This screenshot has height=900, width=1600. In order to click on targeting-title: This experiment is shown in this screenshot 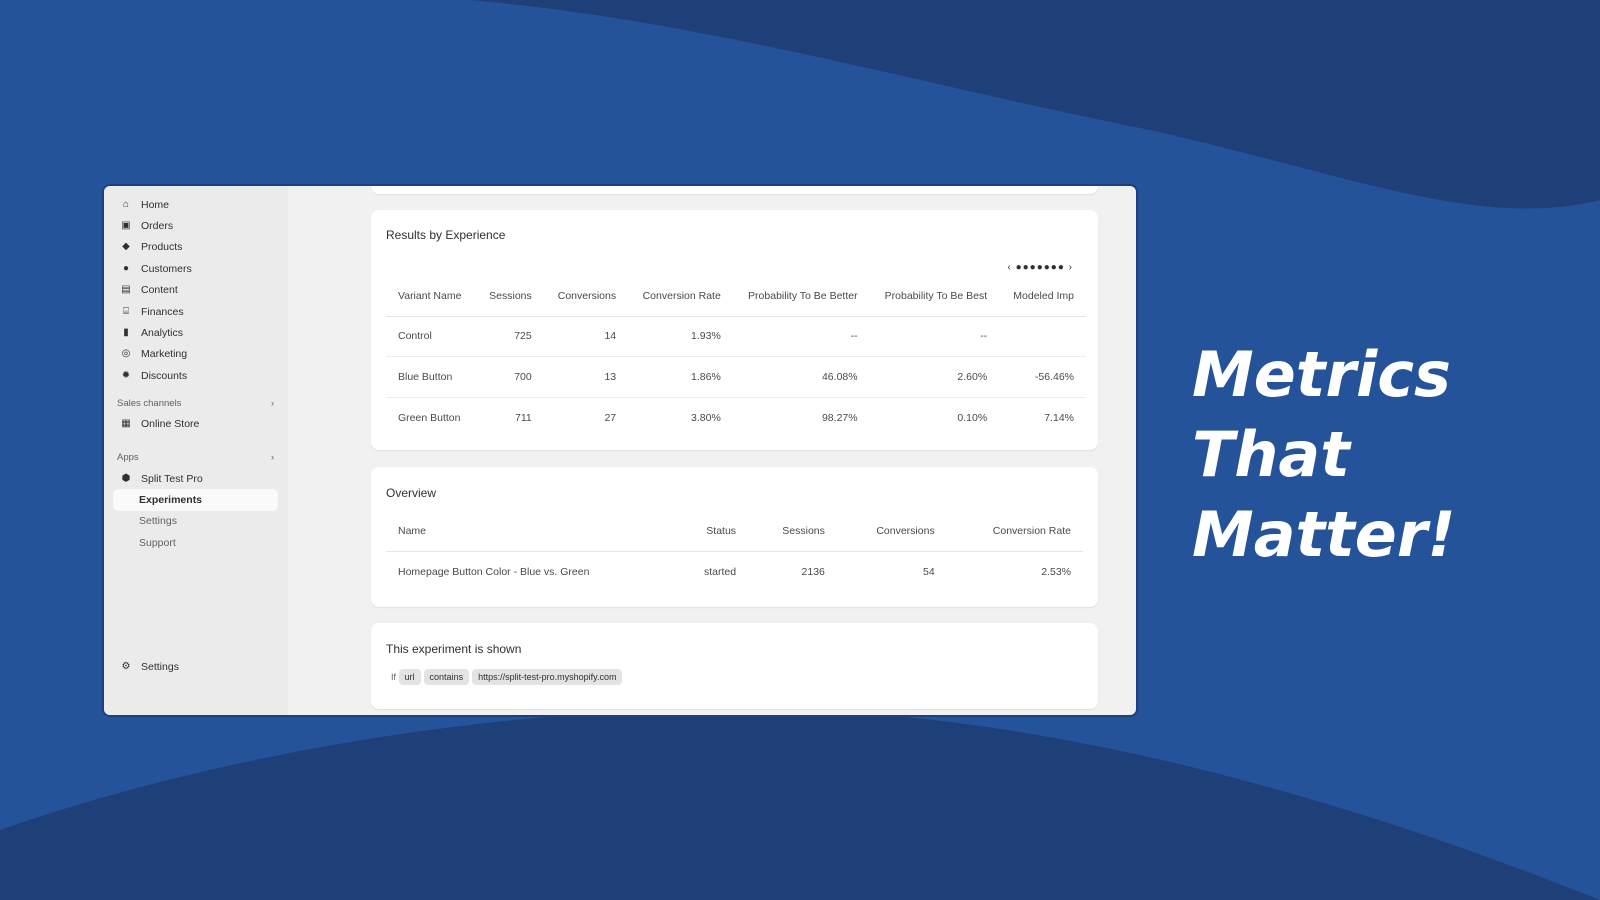, I will do `click(454, 649)`.